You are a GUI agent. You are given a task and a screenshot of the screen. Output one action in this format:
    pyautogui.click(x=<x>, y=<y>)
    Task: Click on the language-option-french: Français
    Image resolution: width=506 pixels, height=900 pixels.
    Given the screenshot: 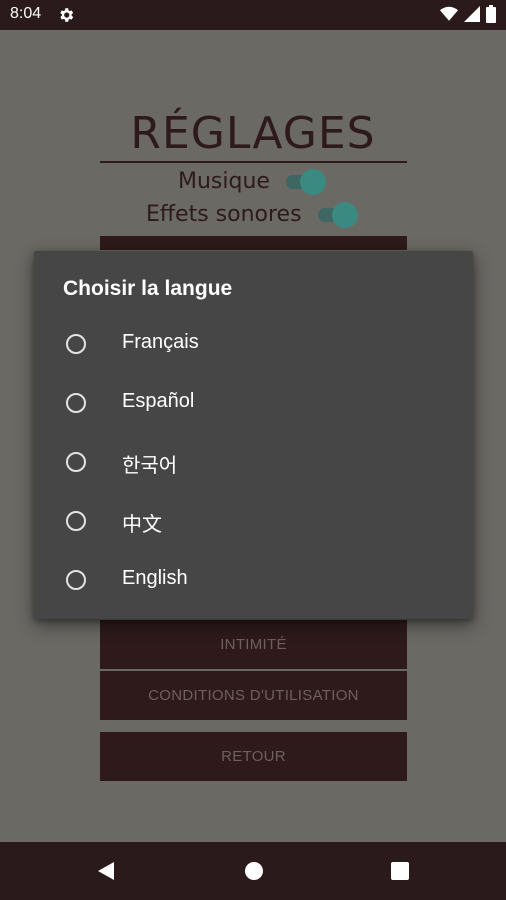 What is the action you would take?
    pyautogui.click(x=253, y=346)
    